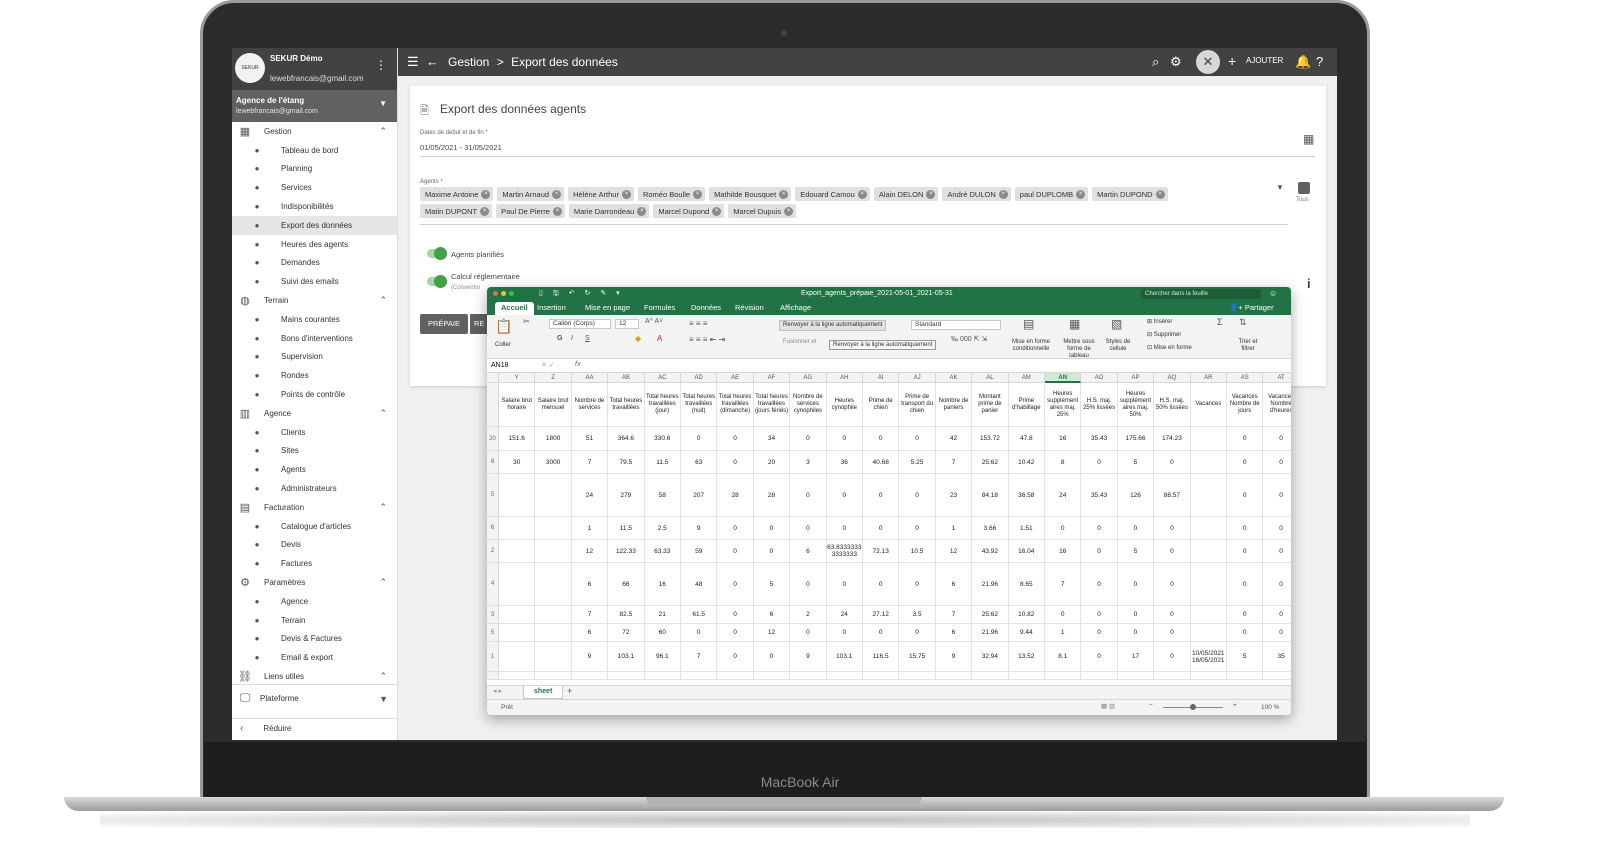 This screenshot has width=1600, height=858. I want to click on minimize-window-icon, so click(503, 293).